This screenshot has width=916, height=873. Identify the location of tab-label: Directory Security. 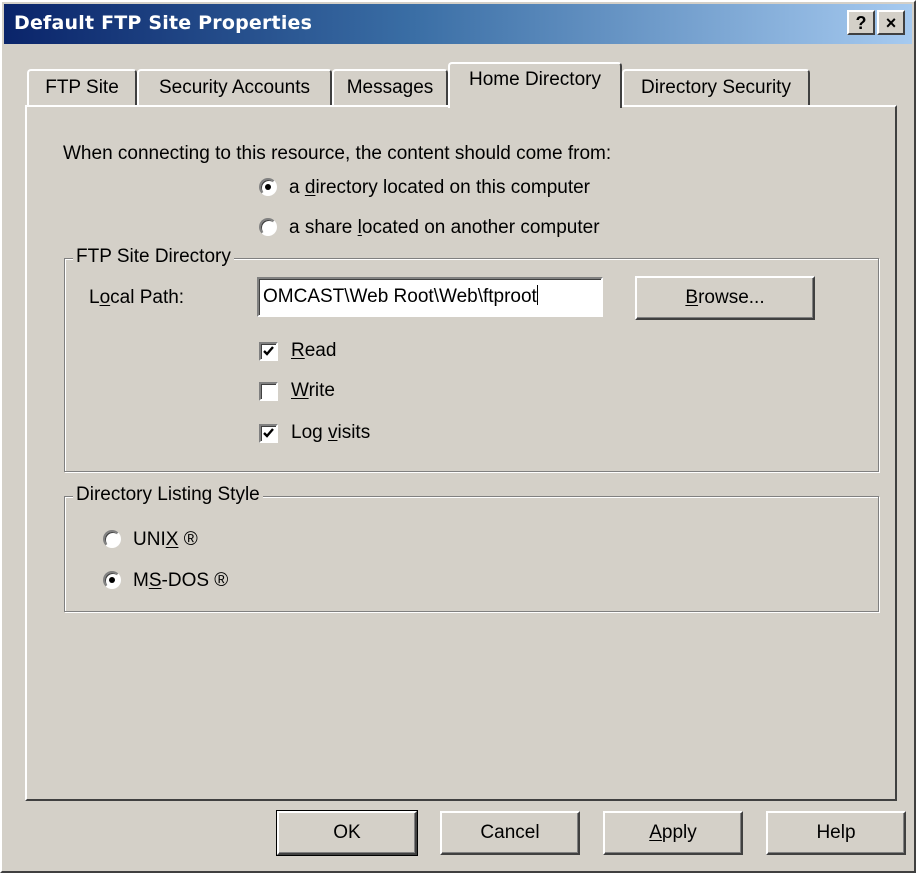
(716, 87).